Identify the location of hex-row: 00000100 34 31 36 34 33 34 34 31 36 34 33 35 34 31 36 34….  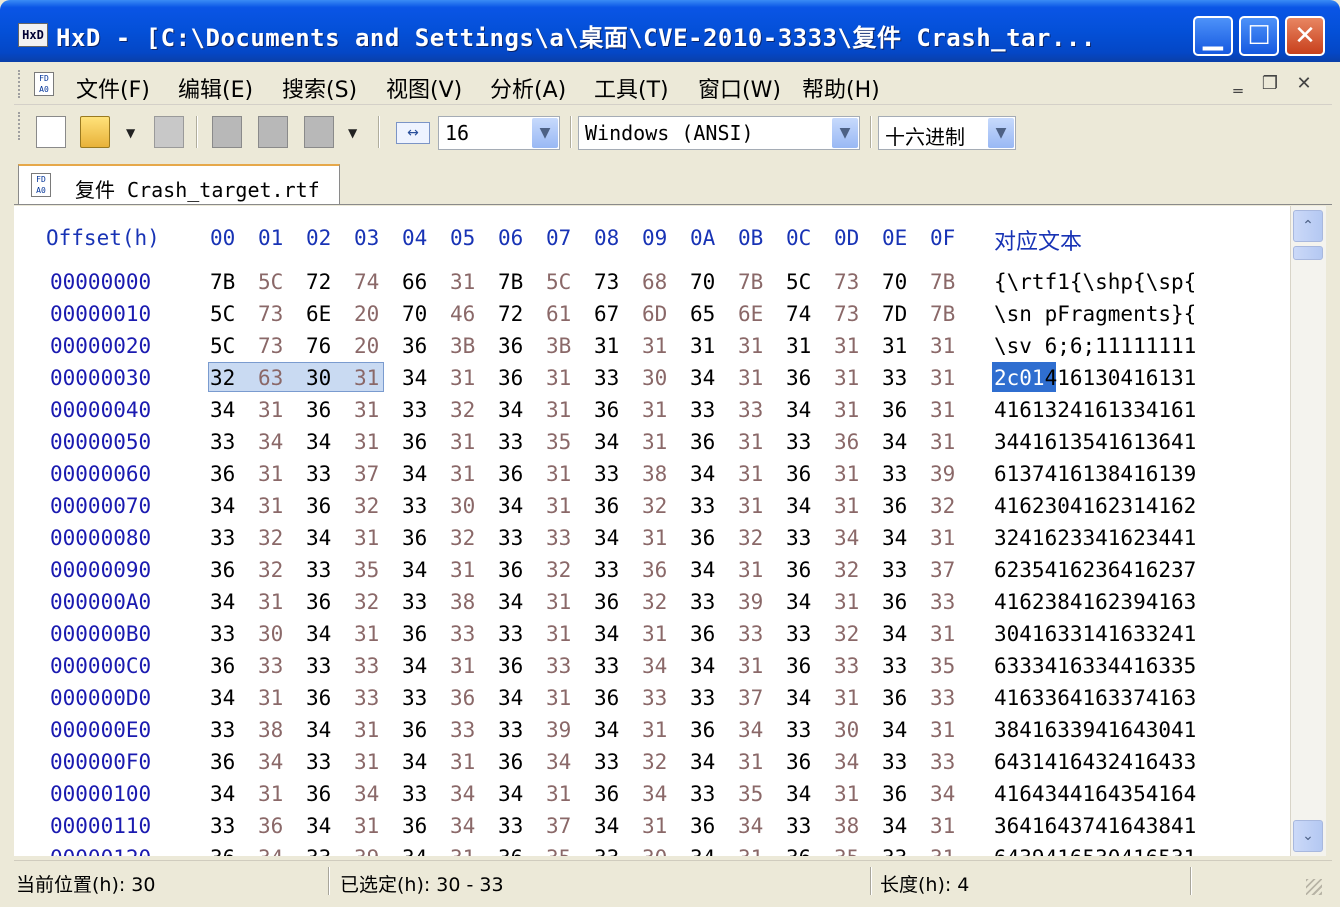
(652, 798).